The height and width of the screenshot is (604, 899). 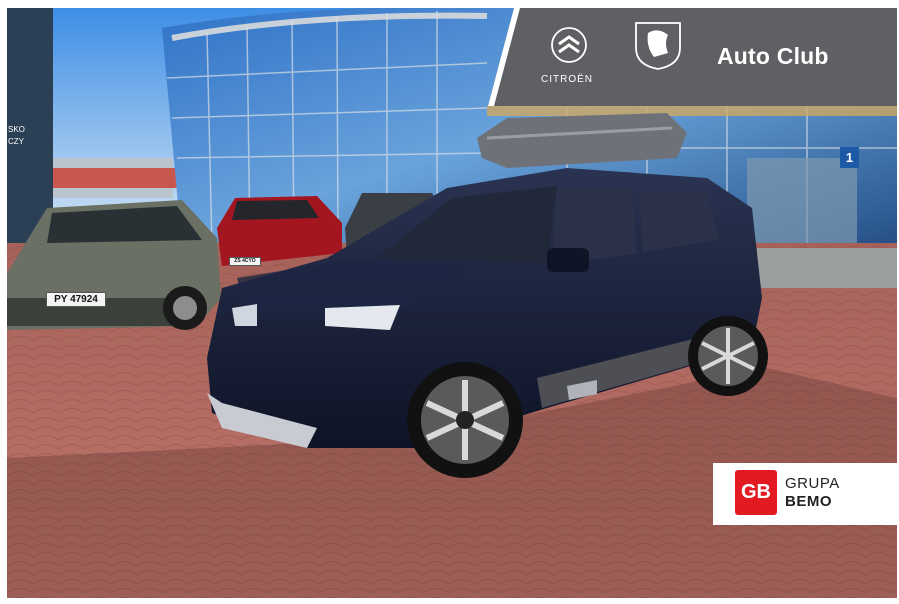 I want to click on side-sign-line1: SKO, so click(x=16, y=129).